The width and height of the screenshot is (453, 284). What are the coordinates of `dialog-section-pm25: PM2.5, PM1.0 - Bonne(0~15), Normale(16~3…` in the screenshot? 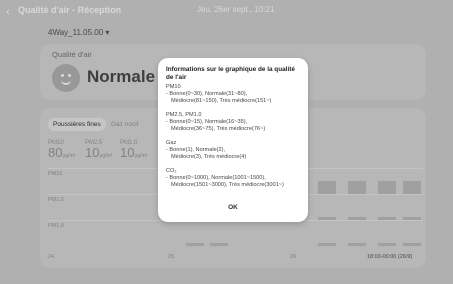 It's located at (236, 122).